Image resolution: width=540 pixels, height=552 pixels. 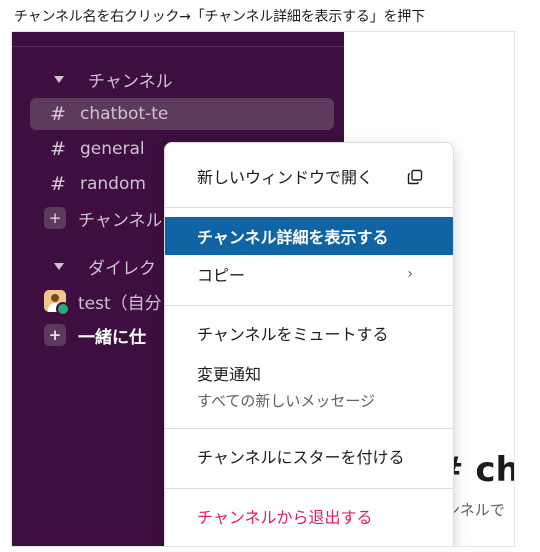 What do you see at coordinates (182, 114) in the screenshot?
I see `sidebar-item-chatbot: # chatbot-te` at bounding box center [182, 114].